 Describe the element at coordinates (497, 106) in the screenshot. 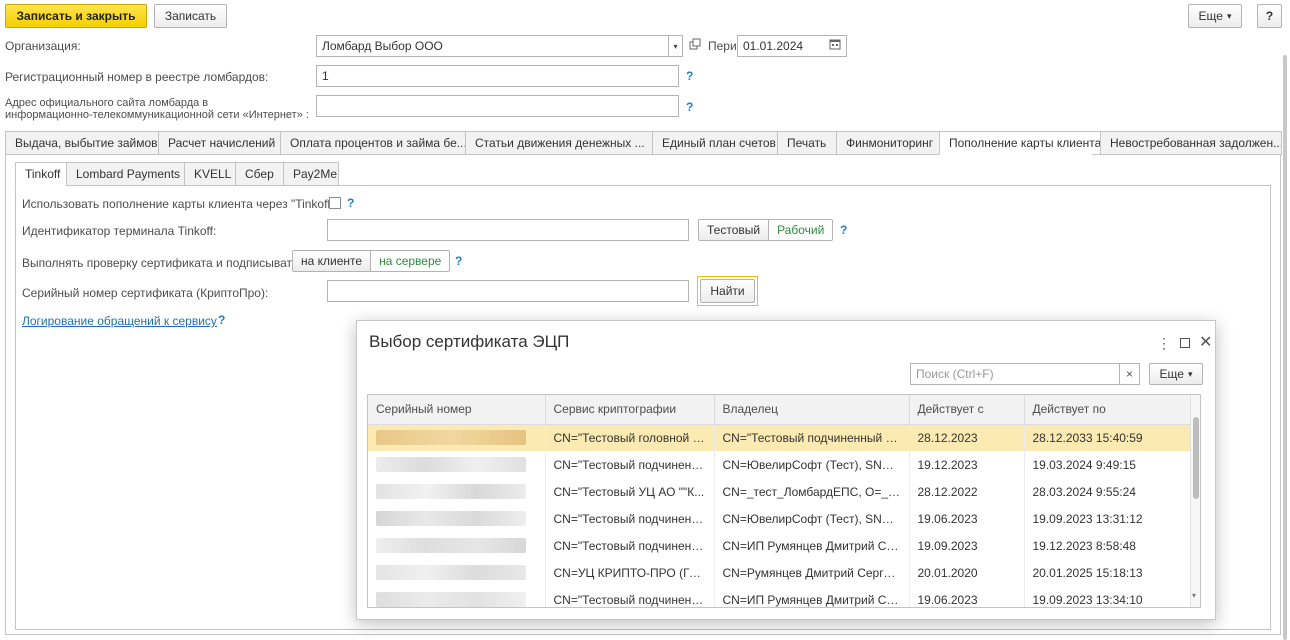

I see `website-address-field` at that location.